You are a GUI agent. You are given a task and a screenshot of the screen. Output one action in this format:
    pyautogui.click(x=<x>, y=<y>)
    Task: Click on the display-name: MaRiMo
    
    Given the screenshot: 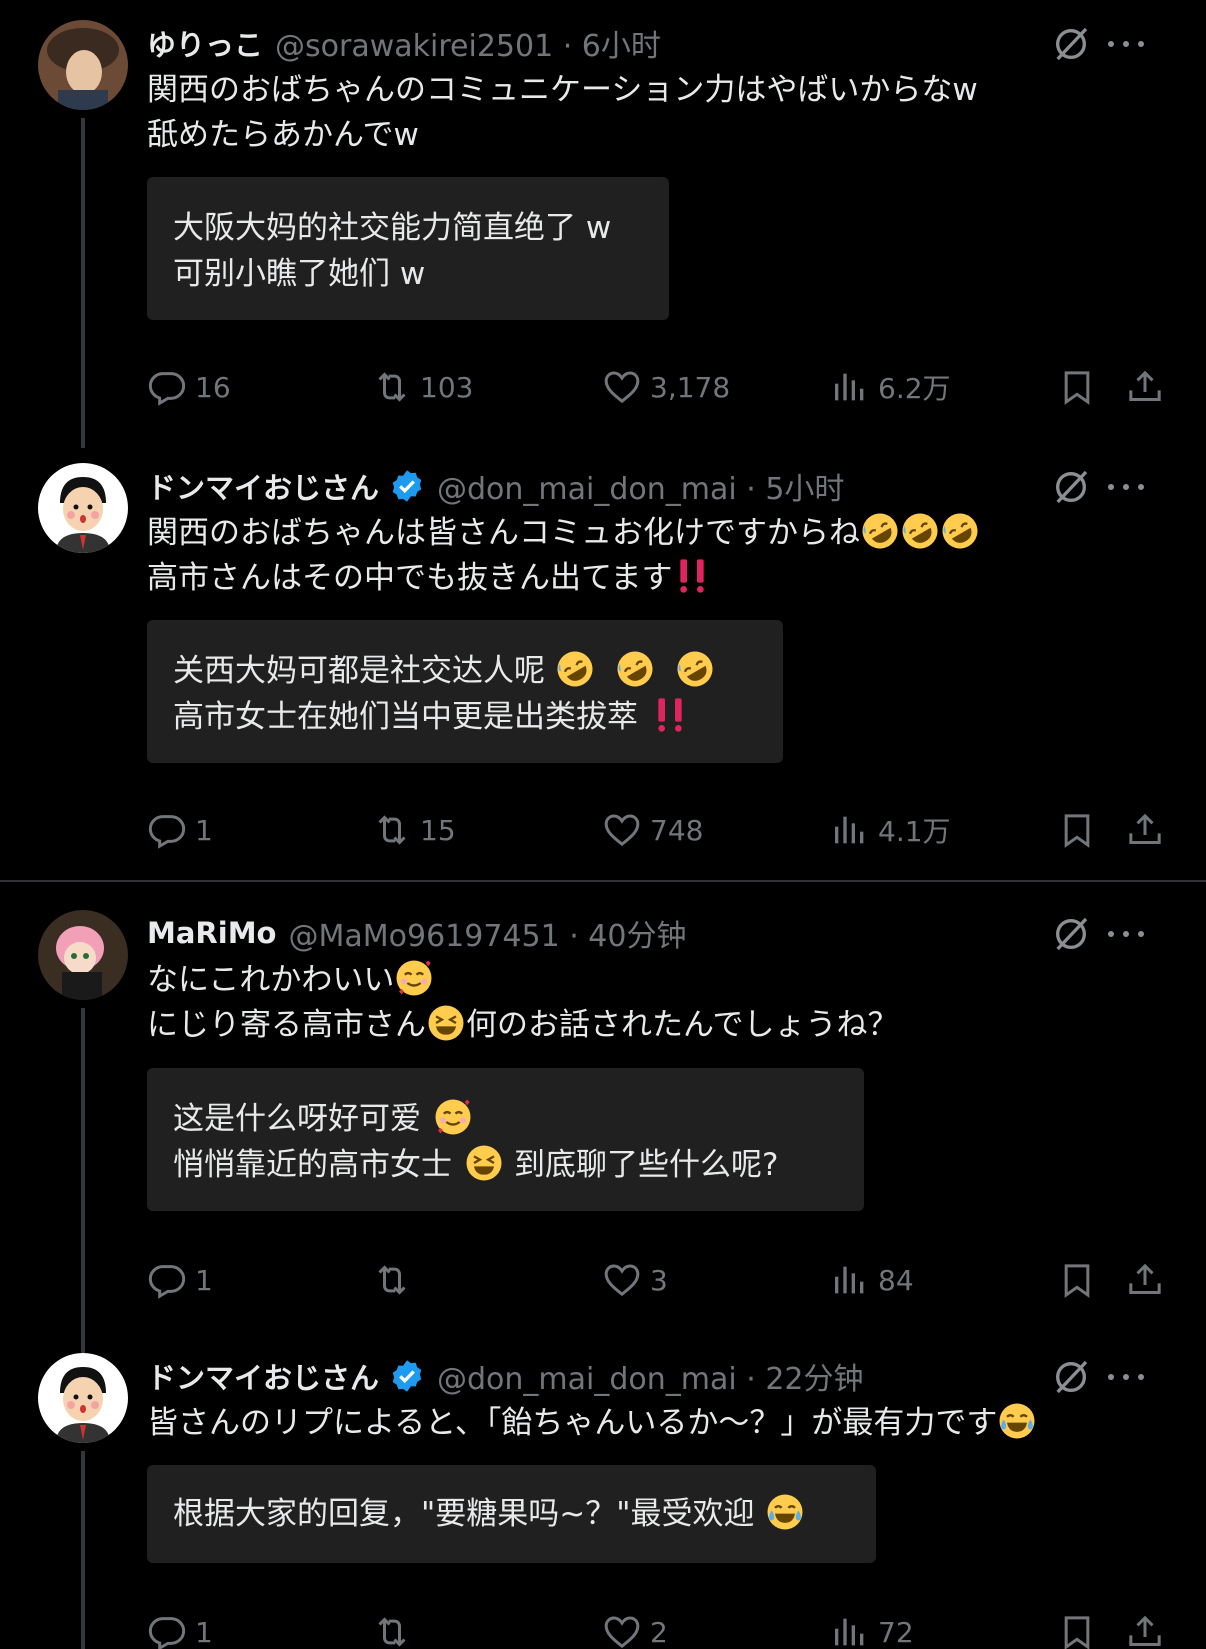 What is the action you would take?
    pyautogui.click(x=211, y=933)
    